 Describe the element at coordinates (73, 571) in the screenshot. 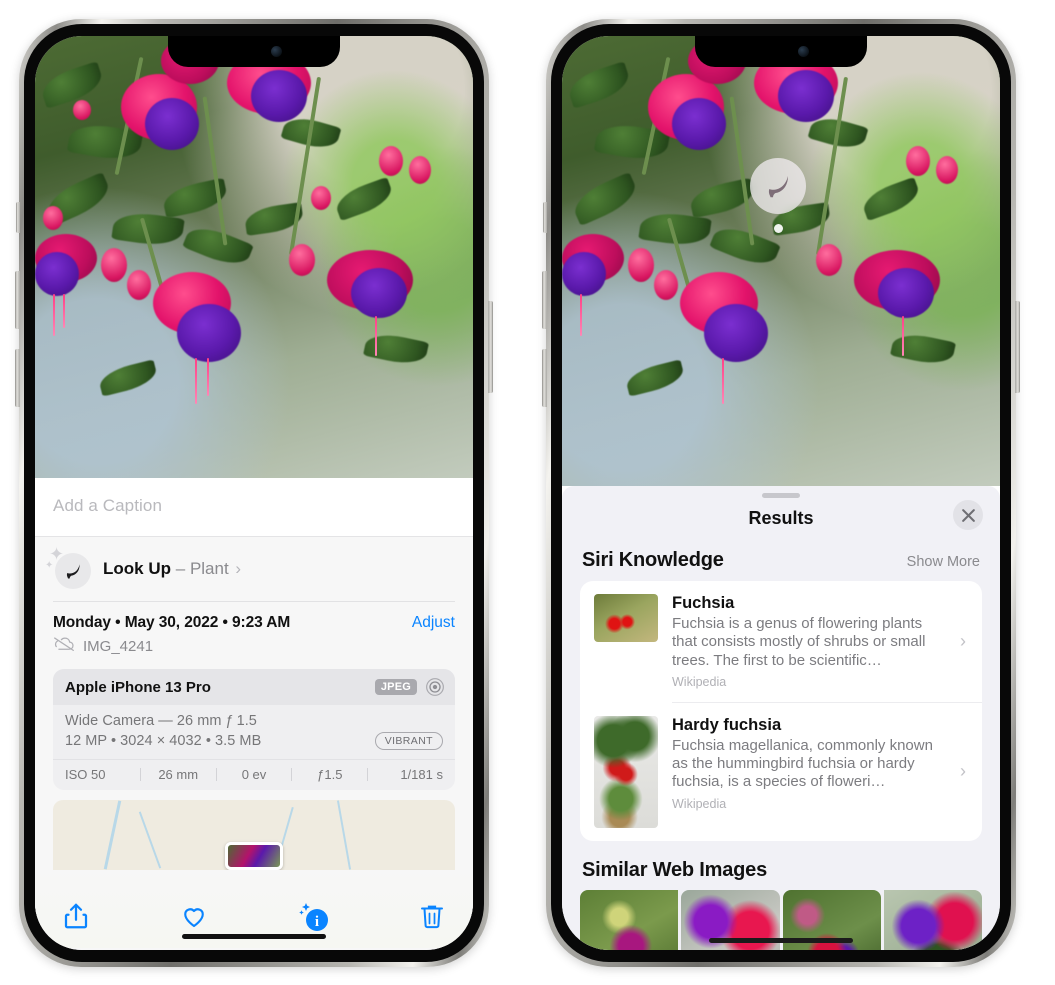

I see `leaf-icon` at that location.